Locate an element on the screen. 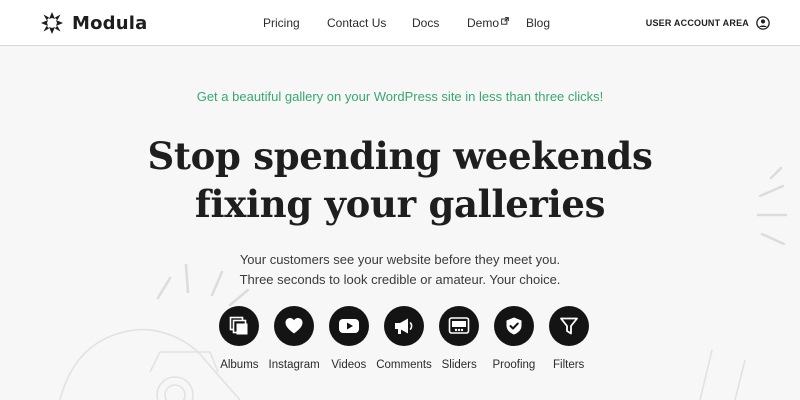 The height and width of the screenshot is (400, 800). play-icon is located at coordinates (348, 326).